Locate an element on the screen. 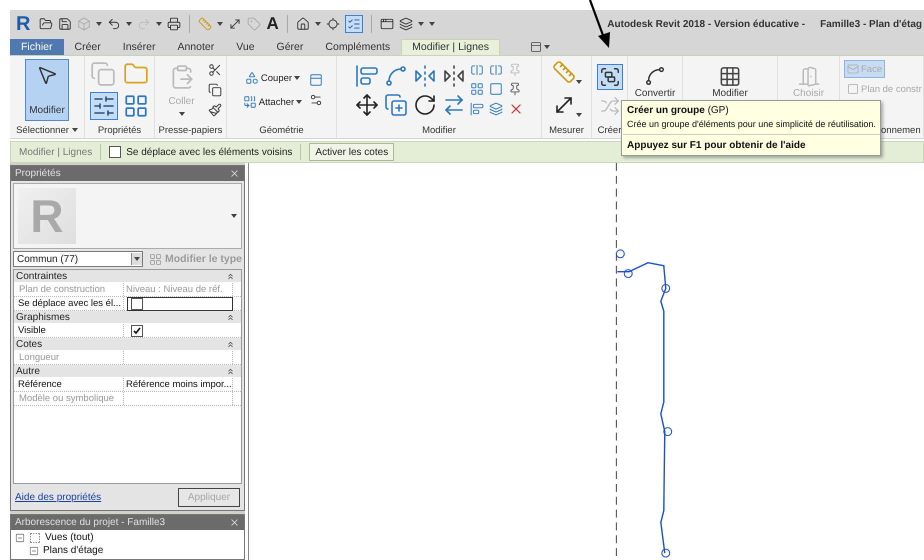 The width and height of the screenshot is (924, 560). group-icon is located at coordinates (609, 77).